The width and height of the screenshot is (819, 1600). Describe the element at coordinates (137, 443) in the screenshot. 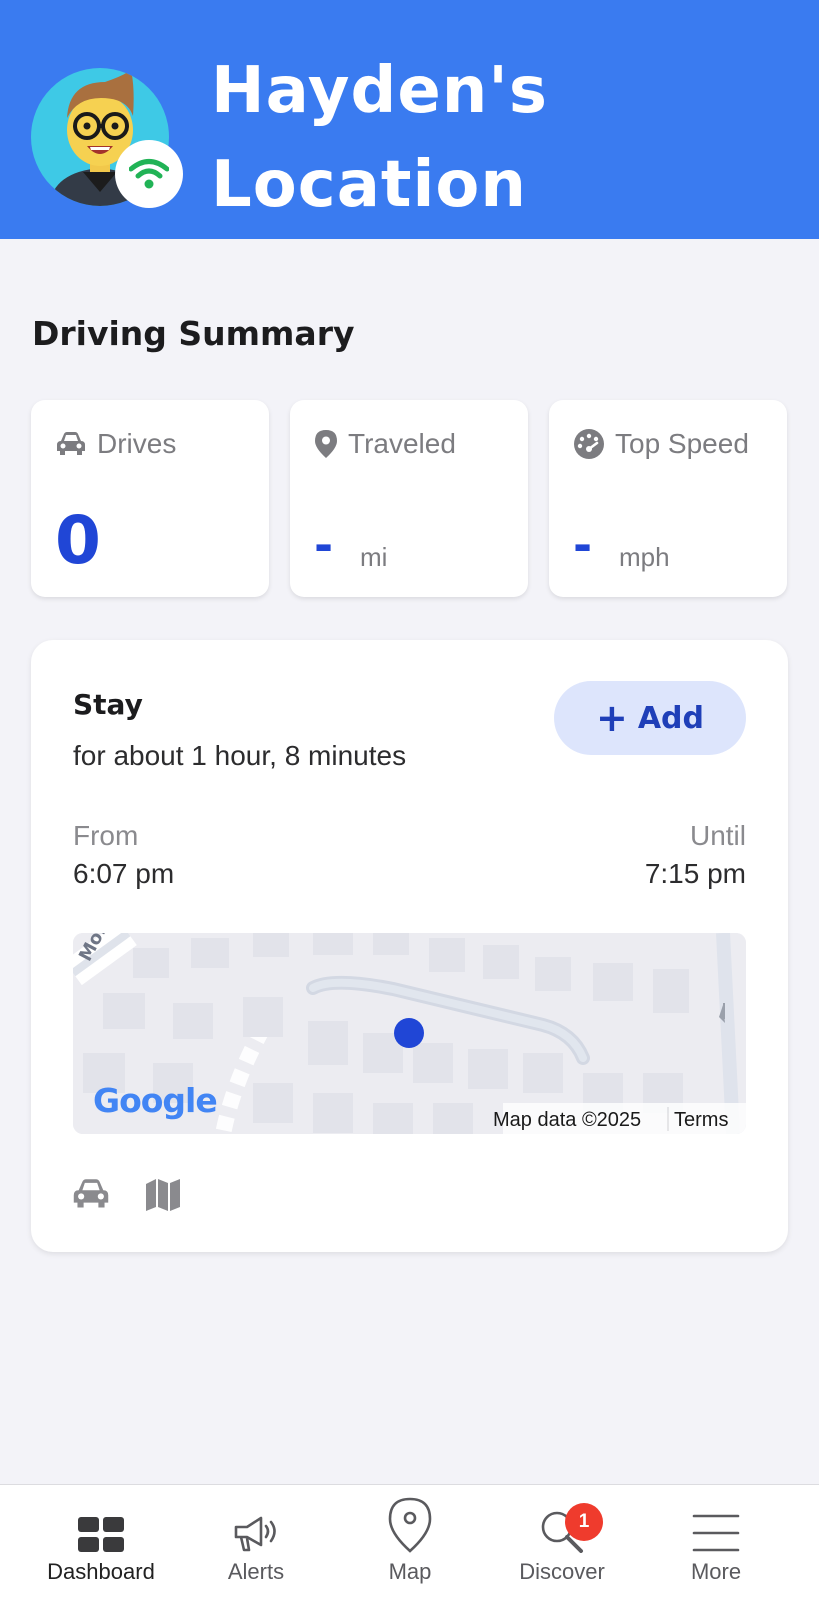

I see `stat-label-text: Drives` at that location.